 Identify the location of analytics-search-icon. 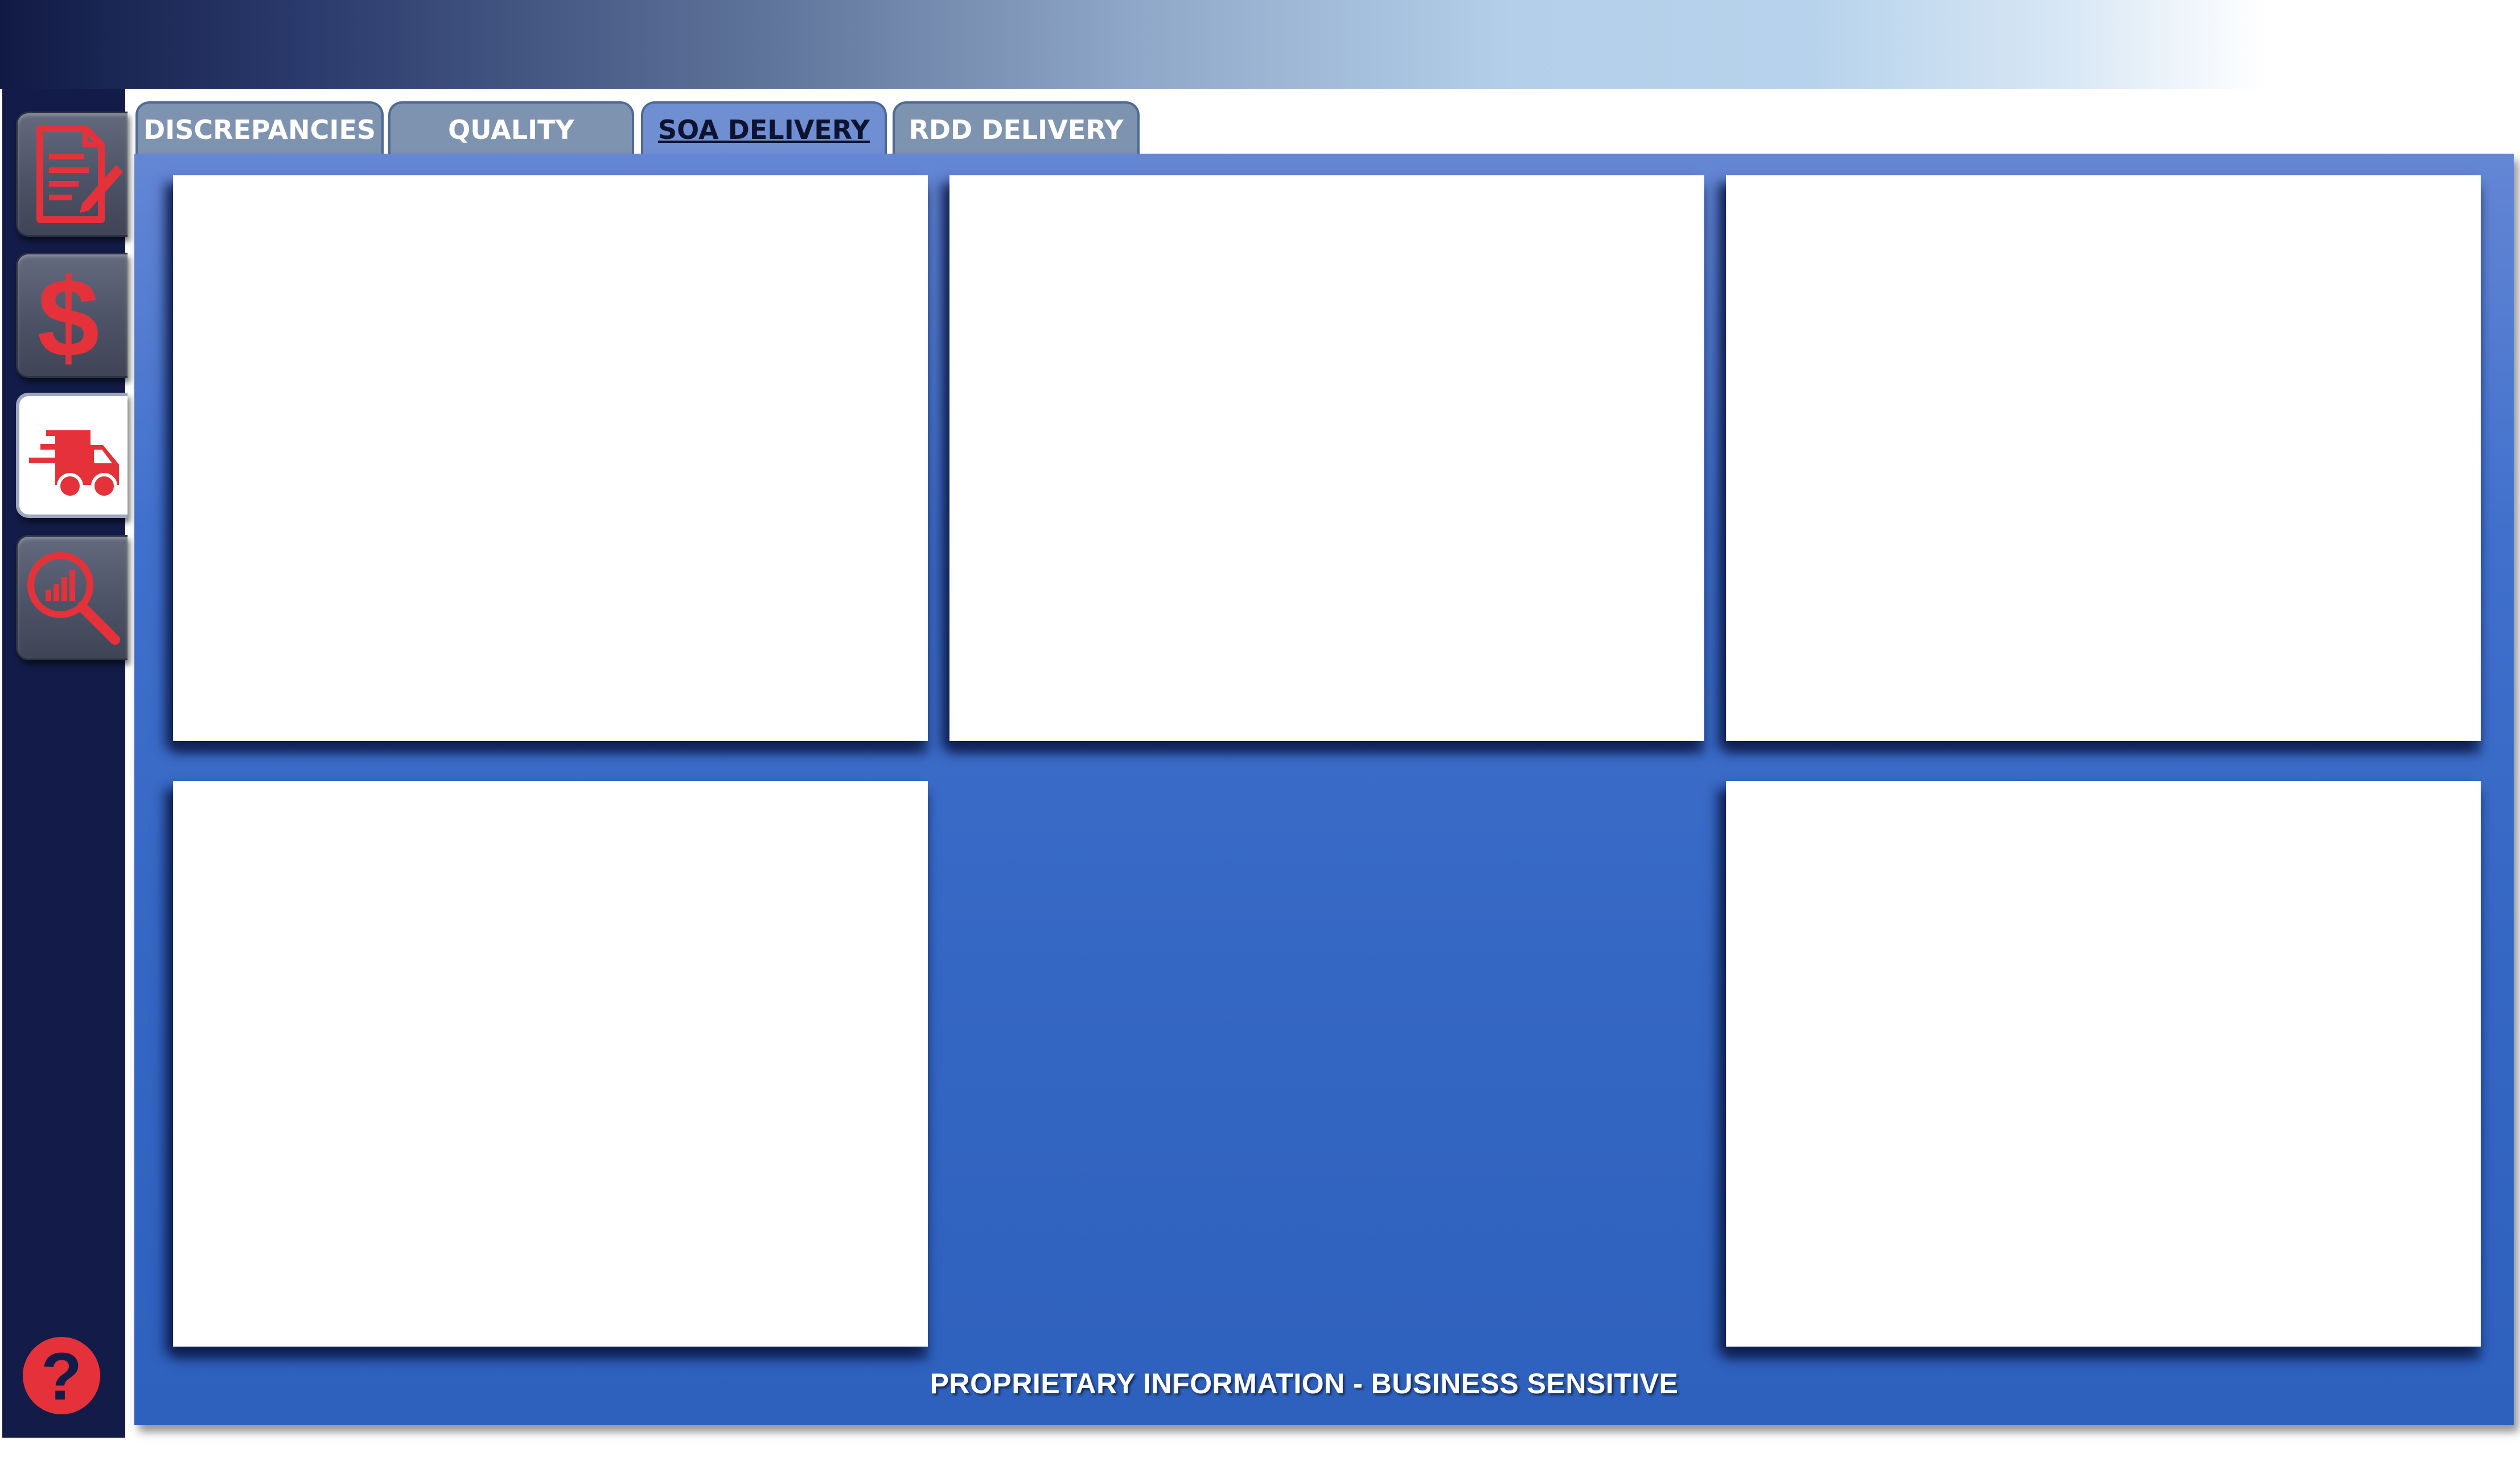
(73, 598).